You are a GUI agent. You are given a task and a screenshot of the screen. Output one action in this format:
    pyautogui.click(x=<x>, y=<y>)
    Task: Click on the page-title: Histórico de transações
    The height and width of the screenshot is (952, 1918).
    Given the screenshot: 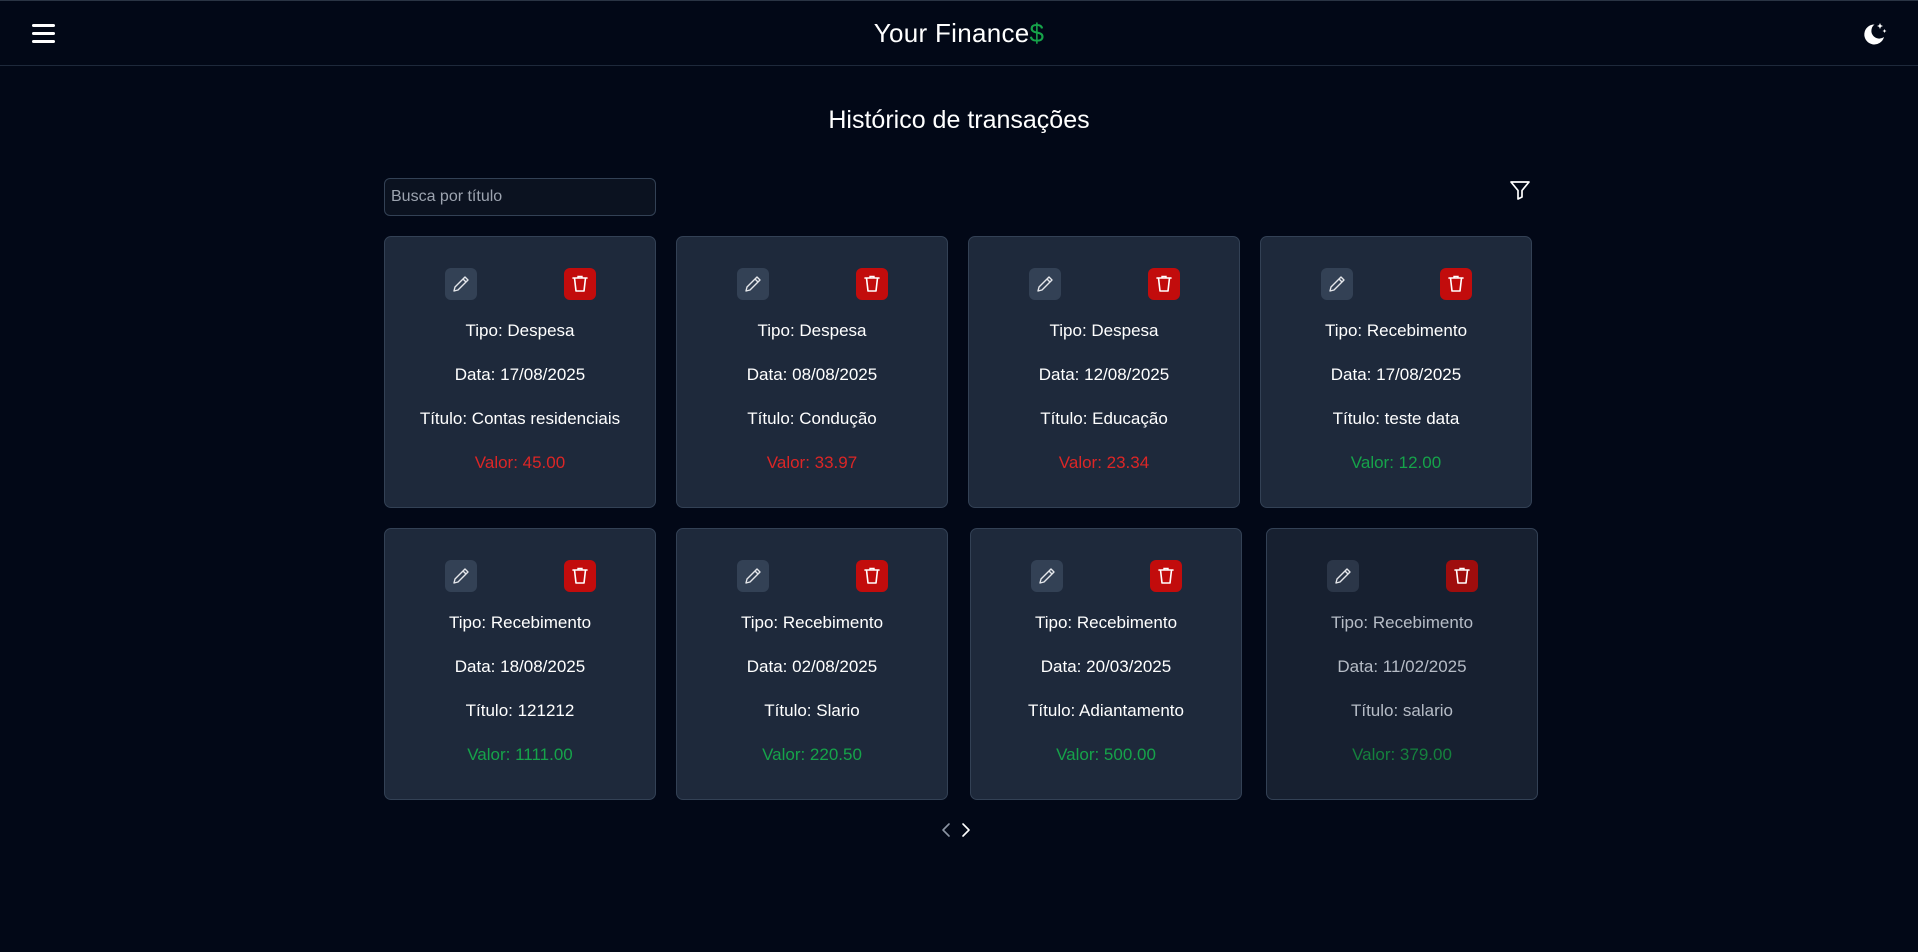 What is the action you would take?
    pyautogui.click(x=959, y=120)
    